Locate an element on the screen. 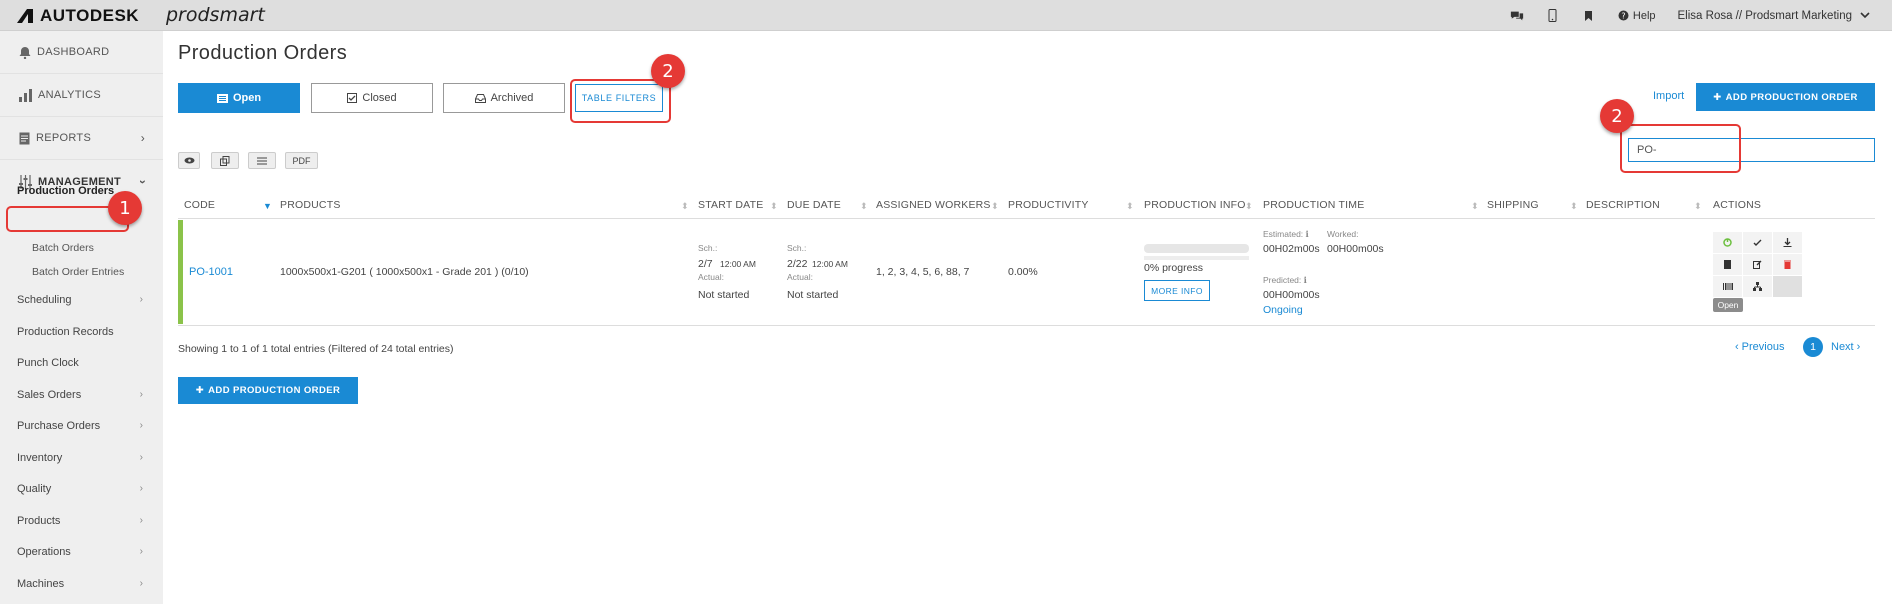 The image size is (1892, 604). sidebar-item-production-records: Production Records is located at coordinates (81, 331).